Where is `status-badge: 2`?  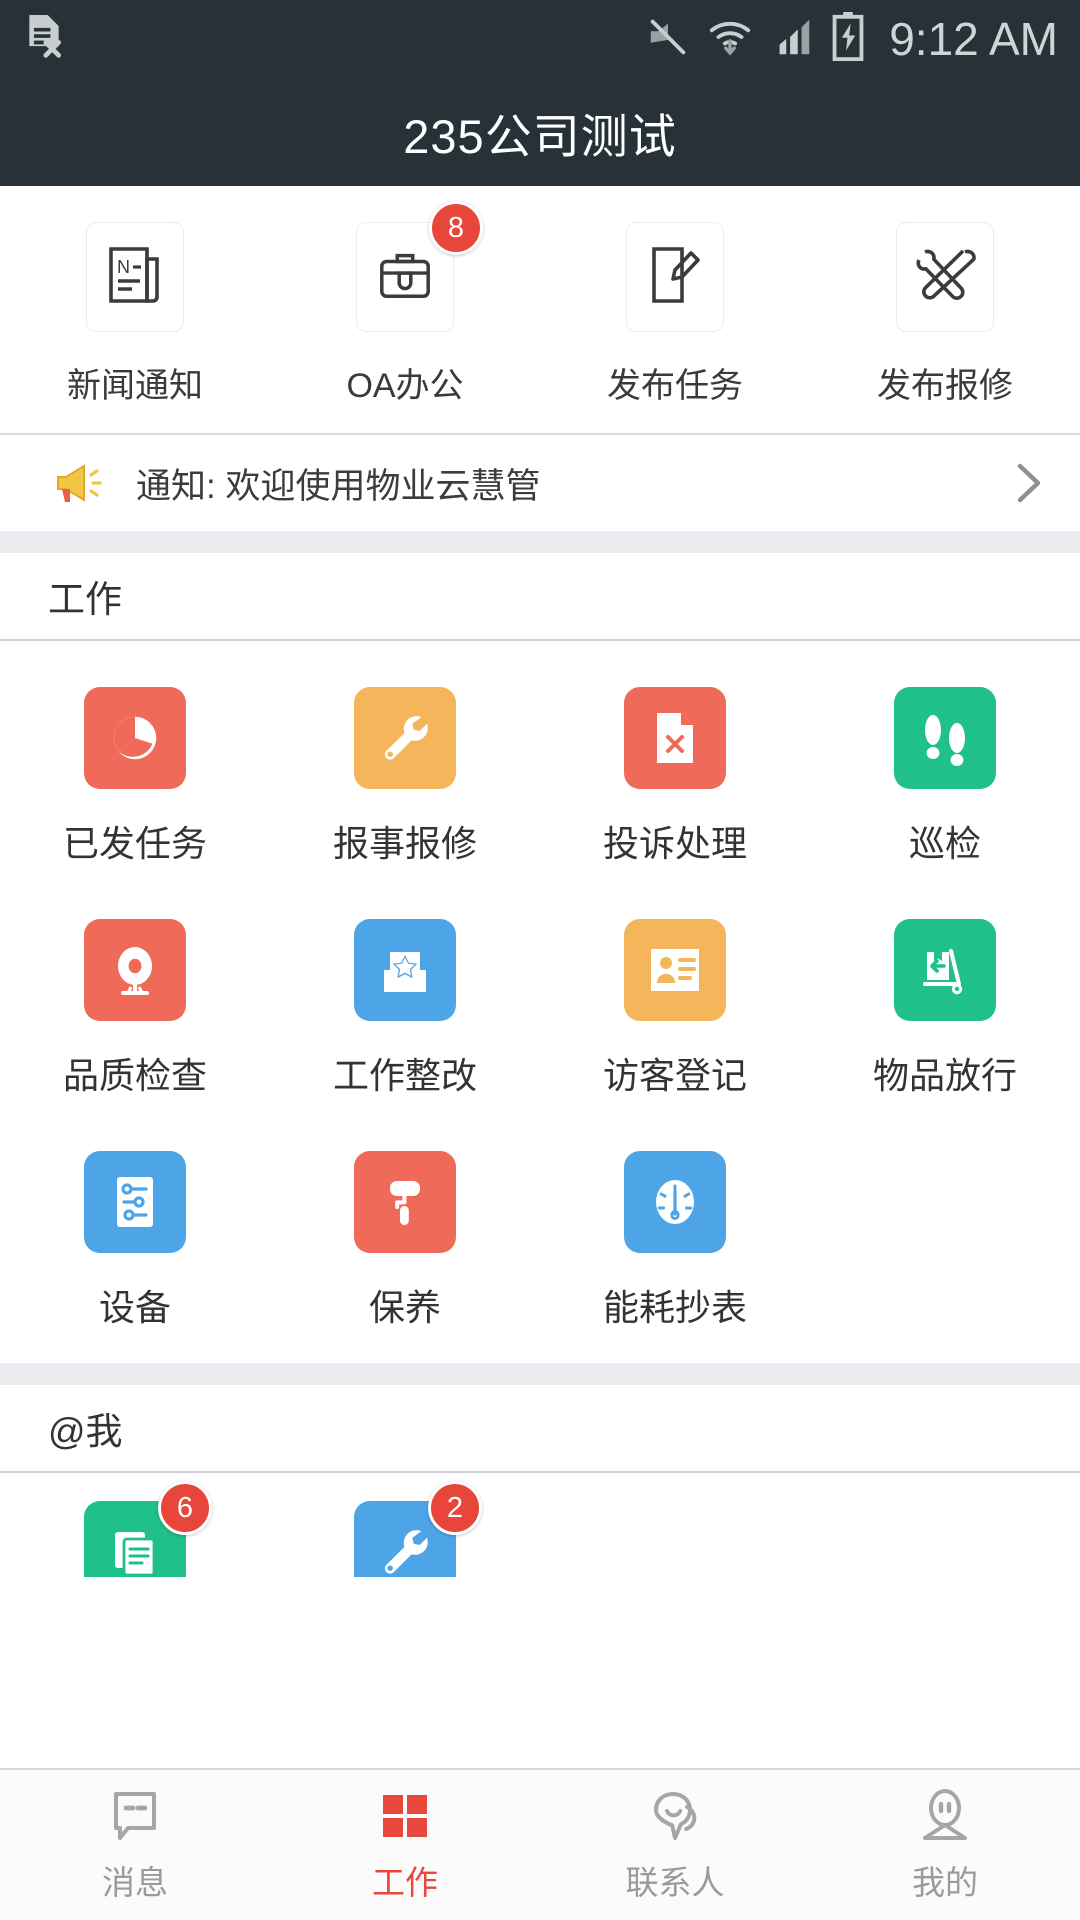 status-badge: 2 is located at coordinates (455, 1508).